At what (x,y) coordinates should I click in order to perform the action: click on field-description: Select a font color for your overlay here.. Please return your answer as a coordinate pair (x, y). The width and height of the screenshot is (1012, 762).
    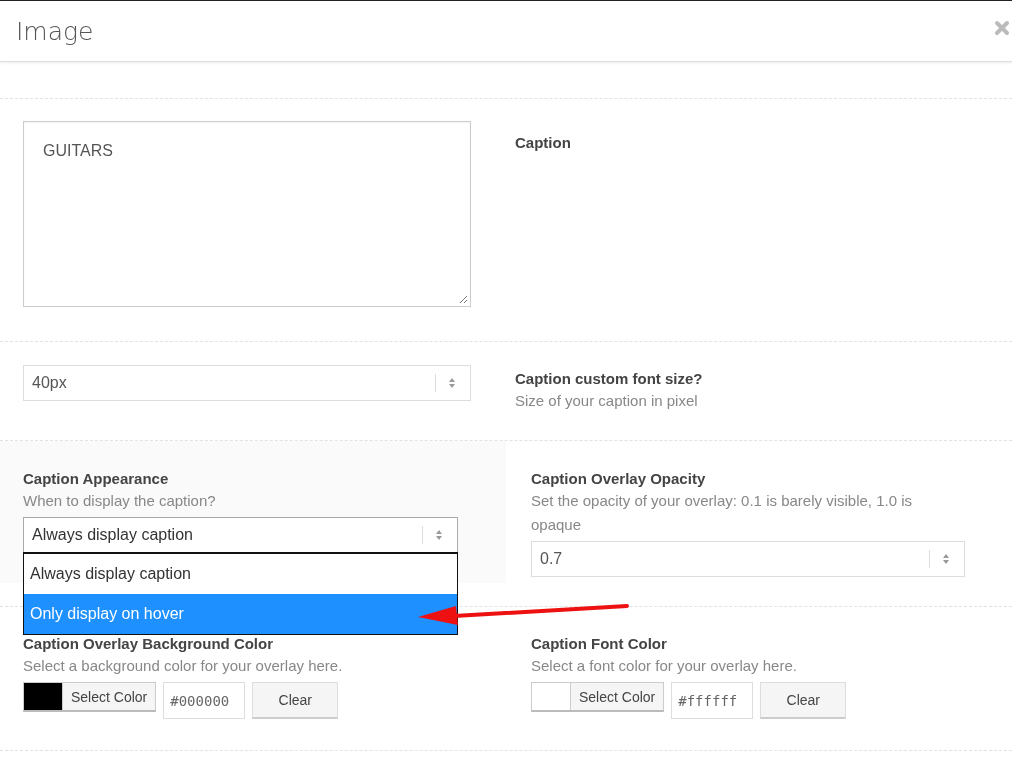
    Looking at the image, I should click on (664, 666).